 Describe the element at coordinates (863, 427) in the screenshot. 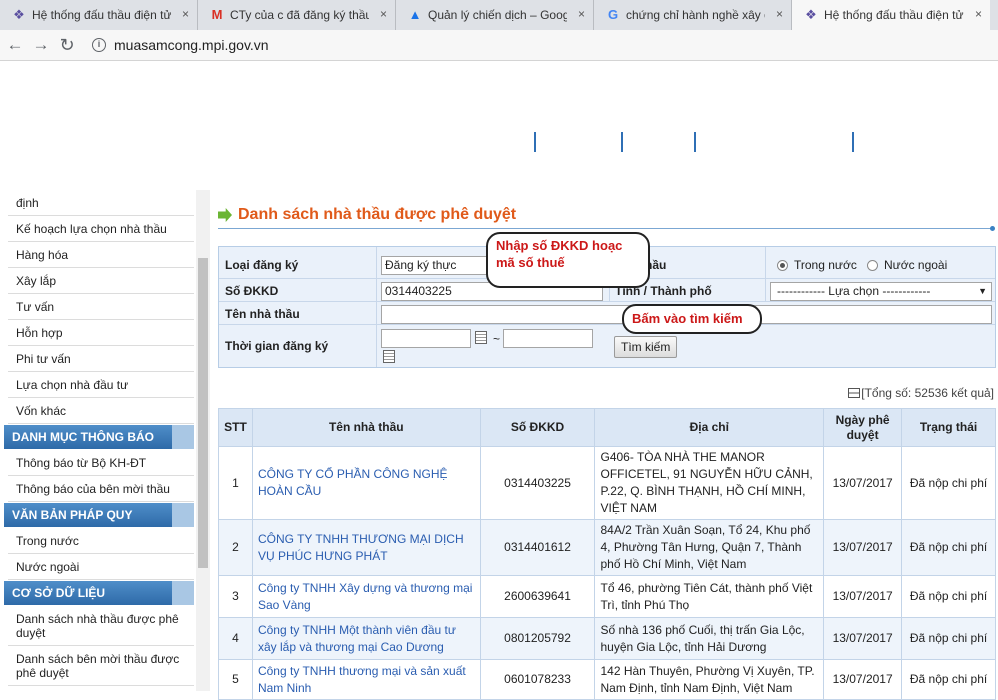

I see `column-header: Ngày phê duyệt` at that location.